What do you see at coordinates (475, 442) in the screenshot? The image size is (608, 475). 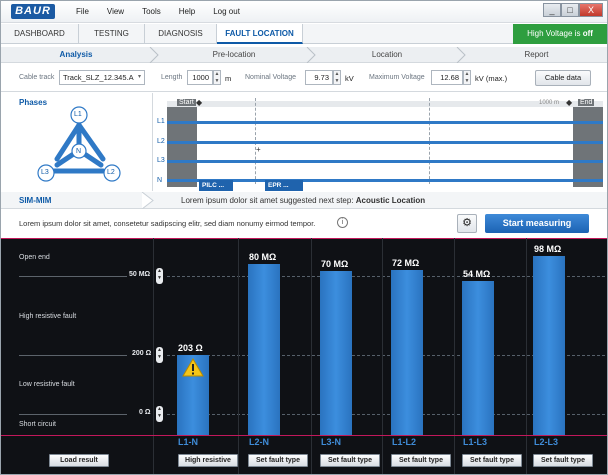 I see `category-label: L1-L3` at bounding box center [475, 442].